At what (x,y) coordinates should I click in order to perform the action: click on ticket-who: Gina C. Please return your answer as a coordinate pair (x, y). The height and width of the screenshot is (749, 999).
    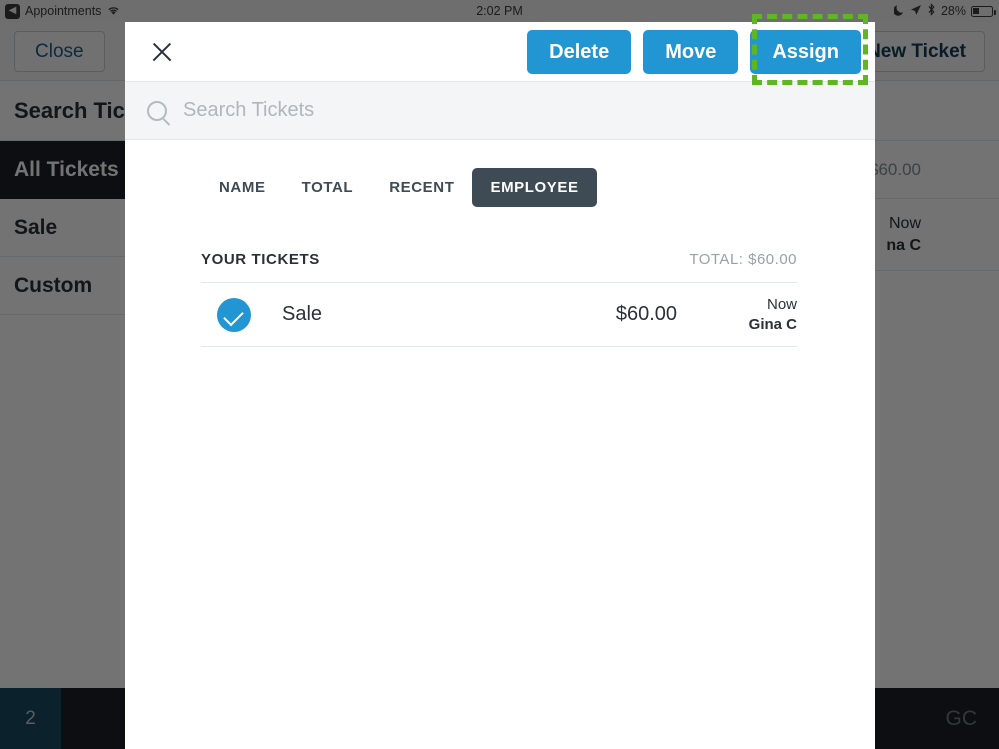
    Looking at the image, I should click on (772, 324).